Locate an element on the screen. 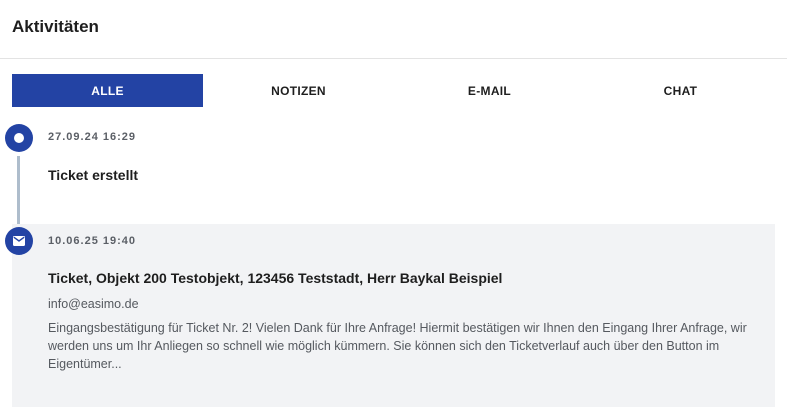  header: Aktivitäten is located at coordinates (393, 29).